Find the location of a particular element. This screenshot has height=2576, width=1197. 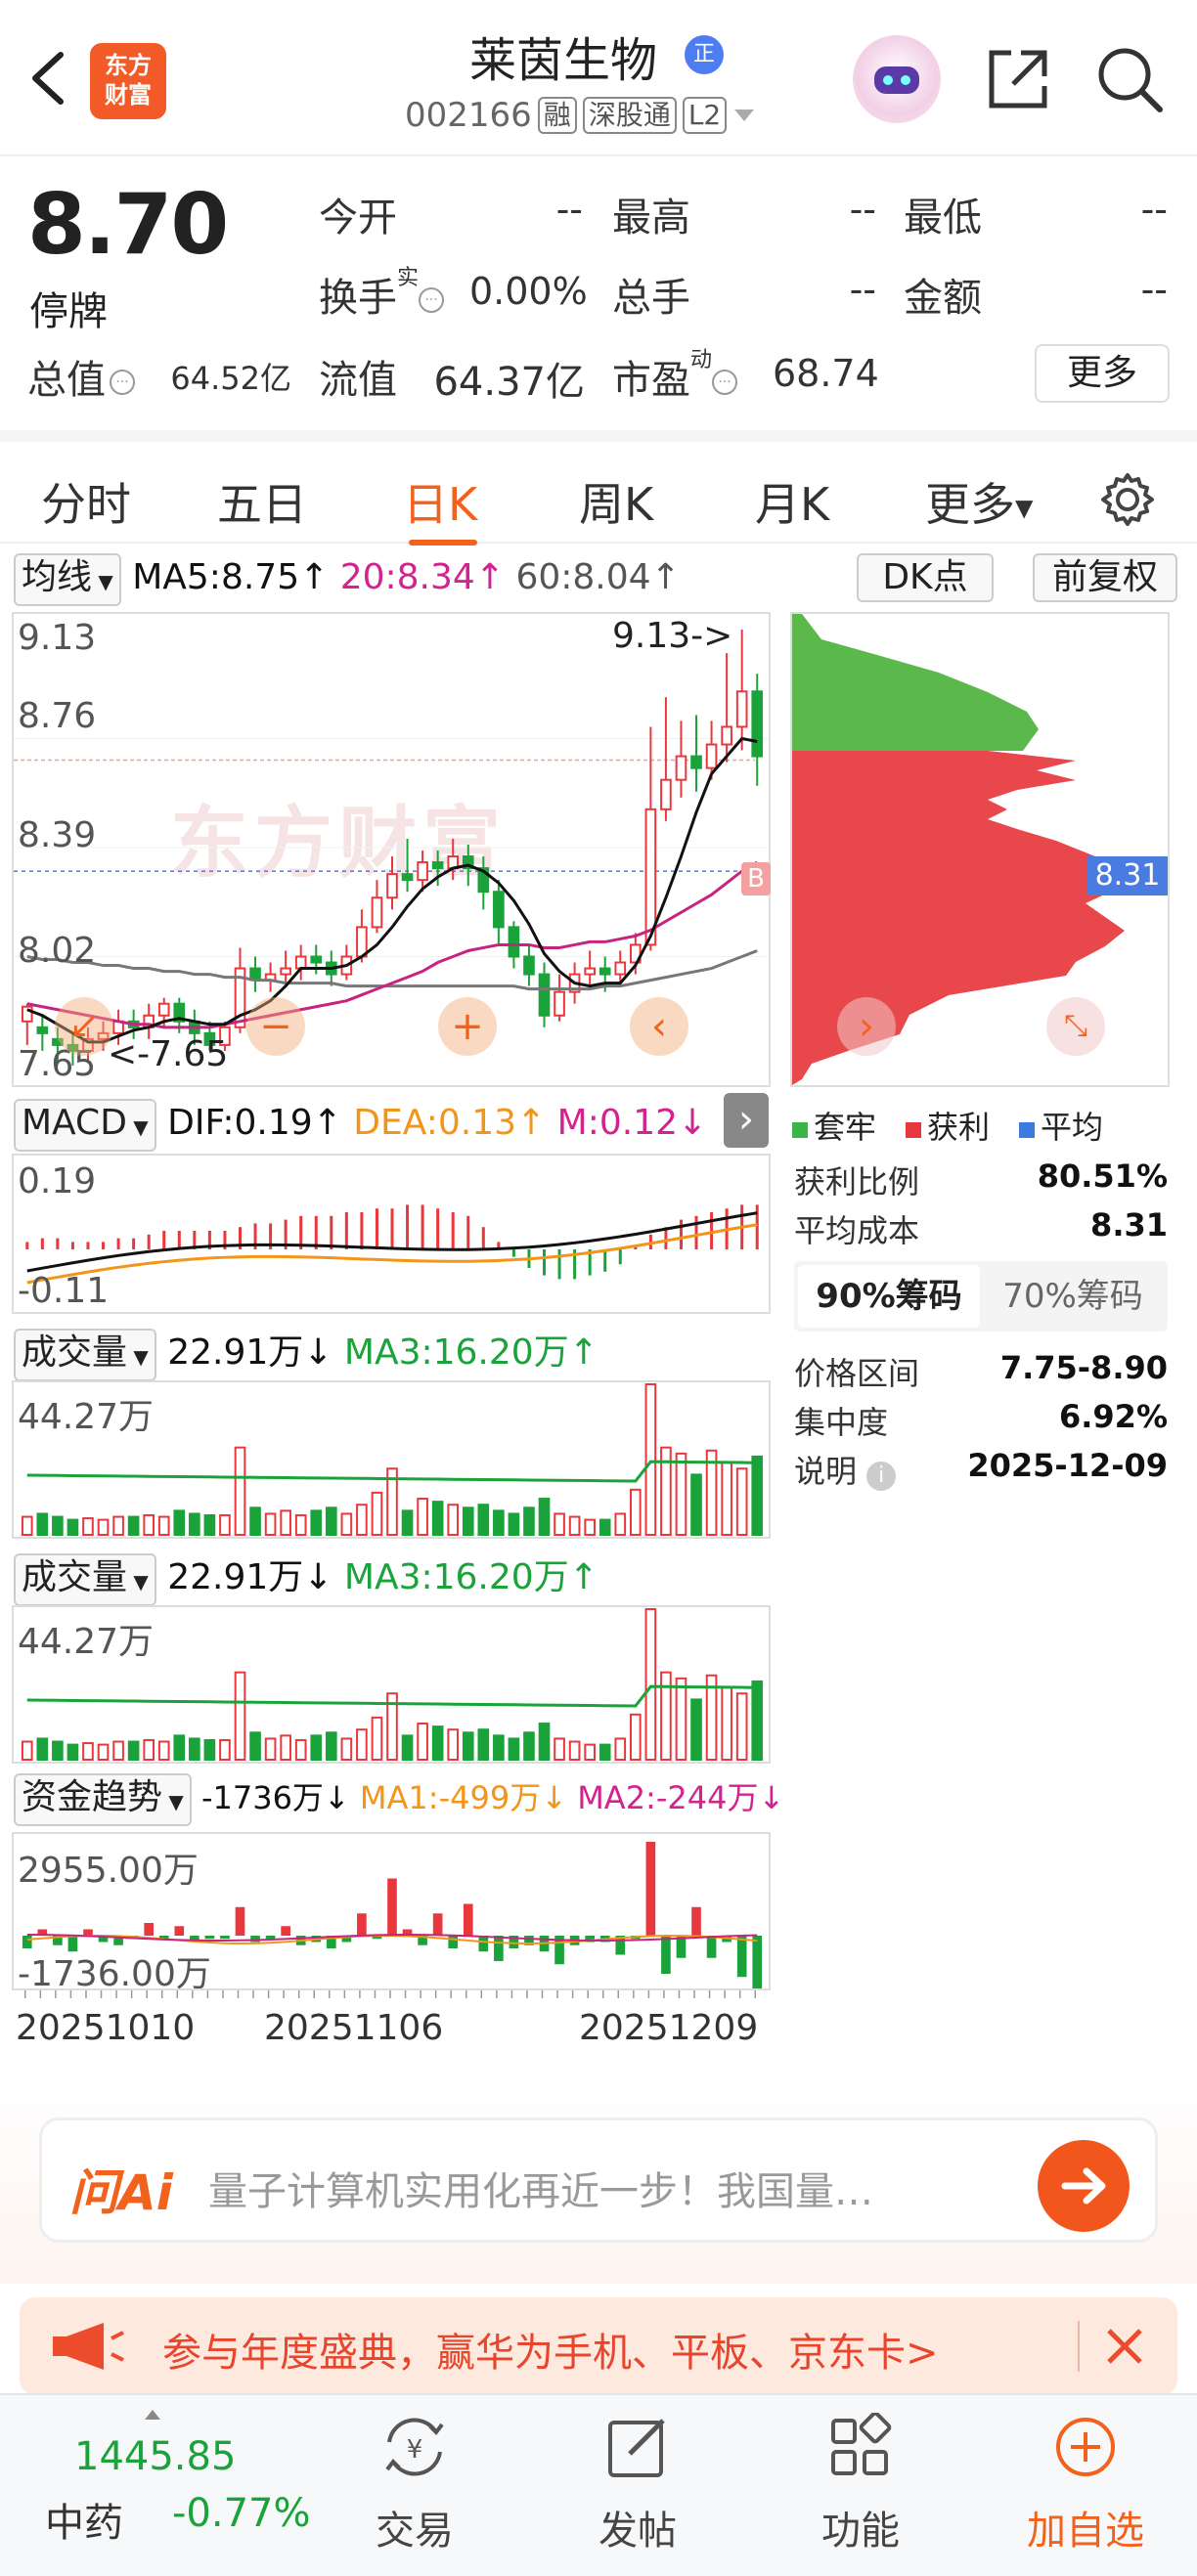

share-icon is located at coordinates (1018, 79).